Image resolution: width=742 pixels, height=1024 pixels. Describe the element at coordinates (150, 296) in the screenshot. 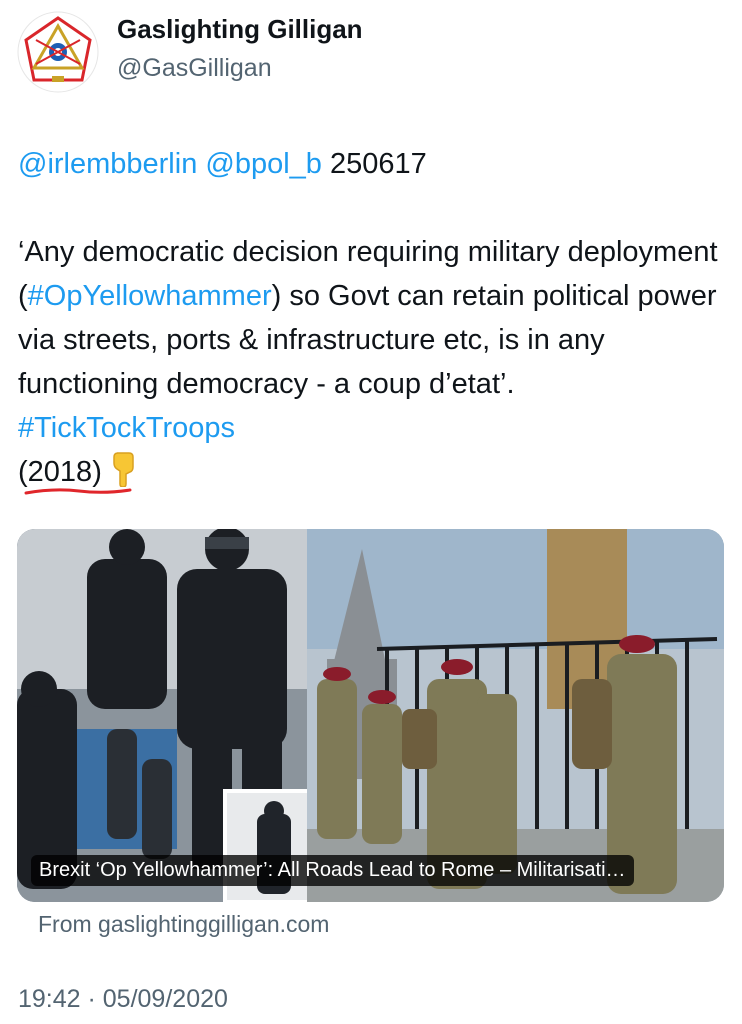

I see `hashtag-link: #OpYellowhammer` at that location.